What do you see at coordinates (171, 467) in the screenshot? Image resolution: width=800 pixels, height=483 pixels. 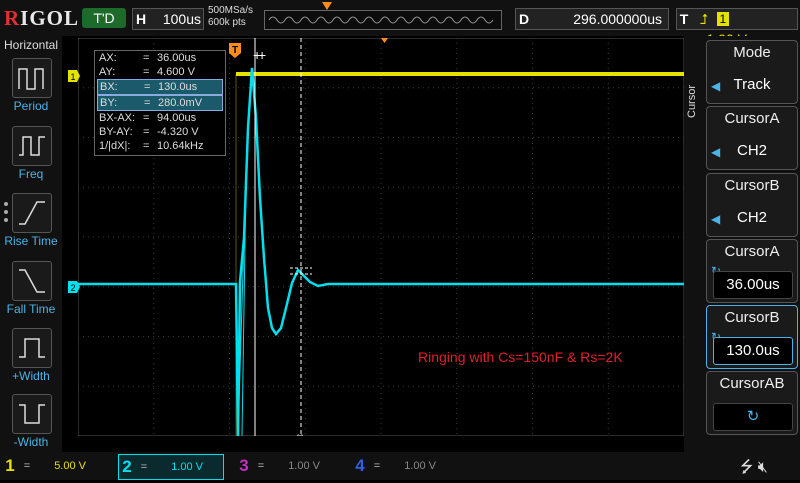 I see `channel-2-status: 2 = 1.00 V` at bounding box center [171, 467].